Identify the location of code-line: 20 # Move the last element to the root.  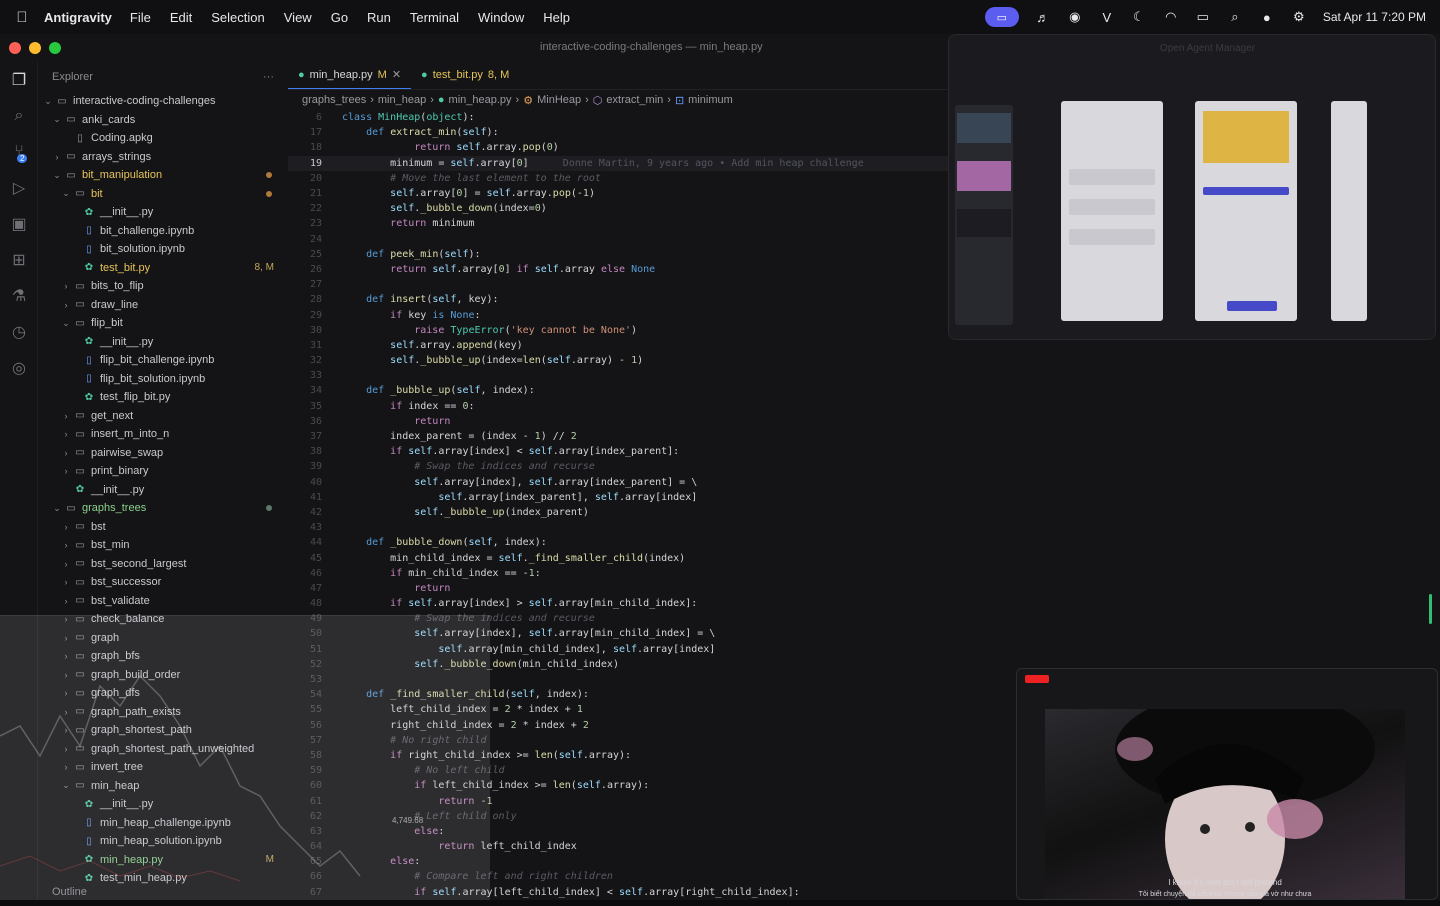
(618, 178).